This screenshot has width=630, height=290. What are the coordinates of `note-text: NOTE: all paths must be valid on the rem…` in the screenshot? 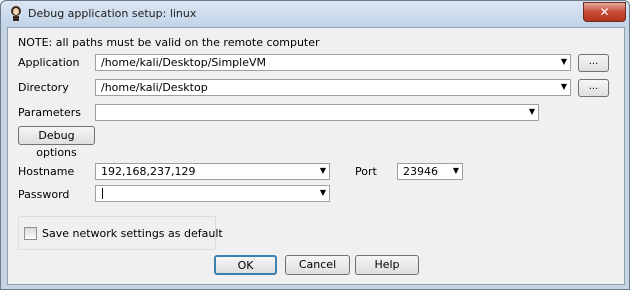 It's located at (169, 42).